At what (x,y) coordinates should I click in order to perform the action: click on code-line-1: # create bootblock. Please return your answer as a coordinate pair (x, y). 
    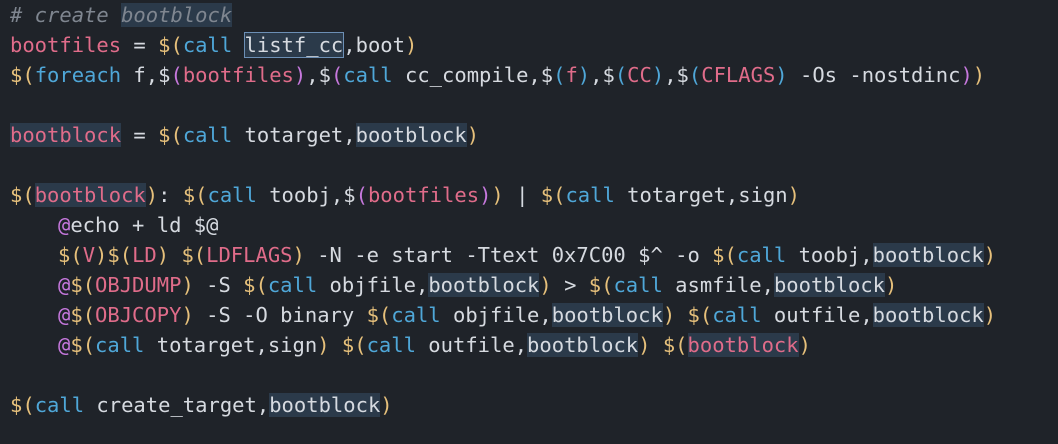
    Looking at the image, I should click on (121, 15).